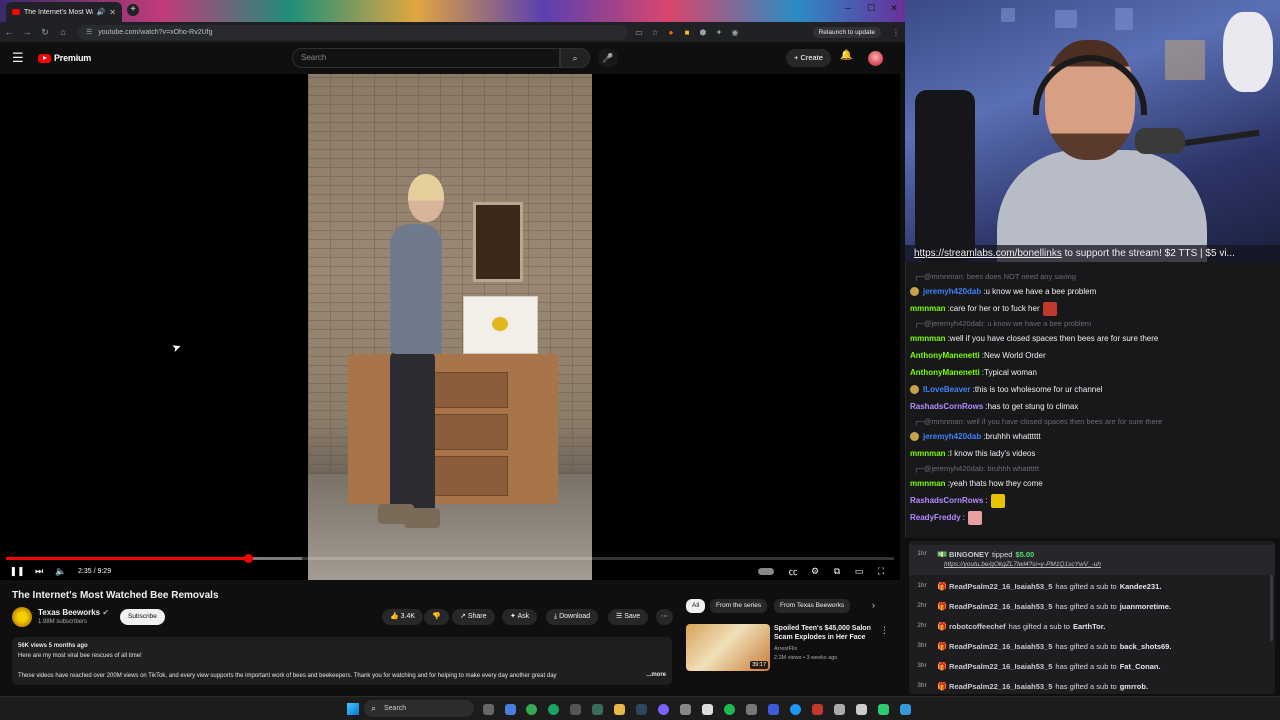  I want to click on bookmark-star-icon: ☆, so click(655, 32).